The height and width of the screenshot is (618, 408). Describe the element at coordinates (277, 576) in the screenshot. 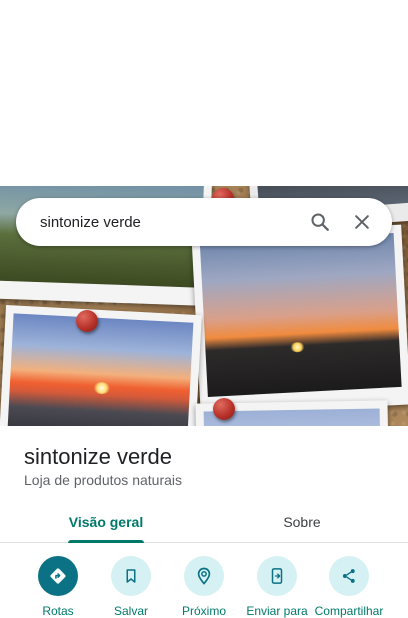

I see `send-to-phone-icon` at that location.